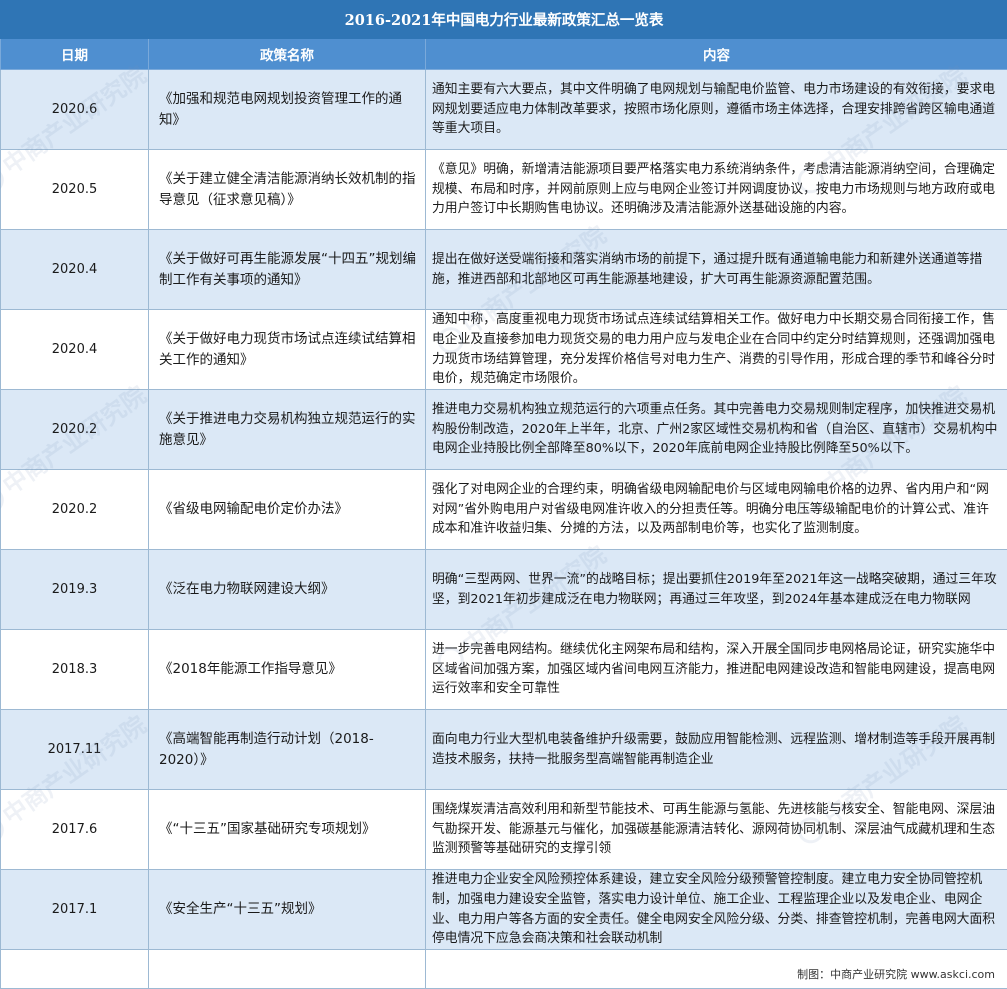  I want to click on row-policy-name: 《关于建立健全清洁能源消纳长效机制的指导意见（征求意见稿）》, so click(287, 190).